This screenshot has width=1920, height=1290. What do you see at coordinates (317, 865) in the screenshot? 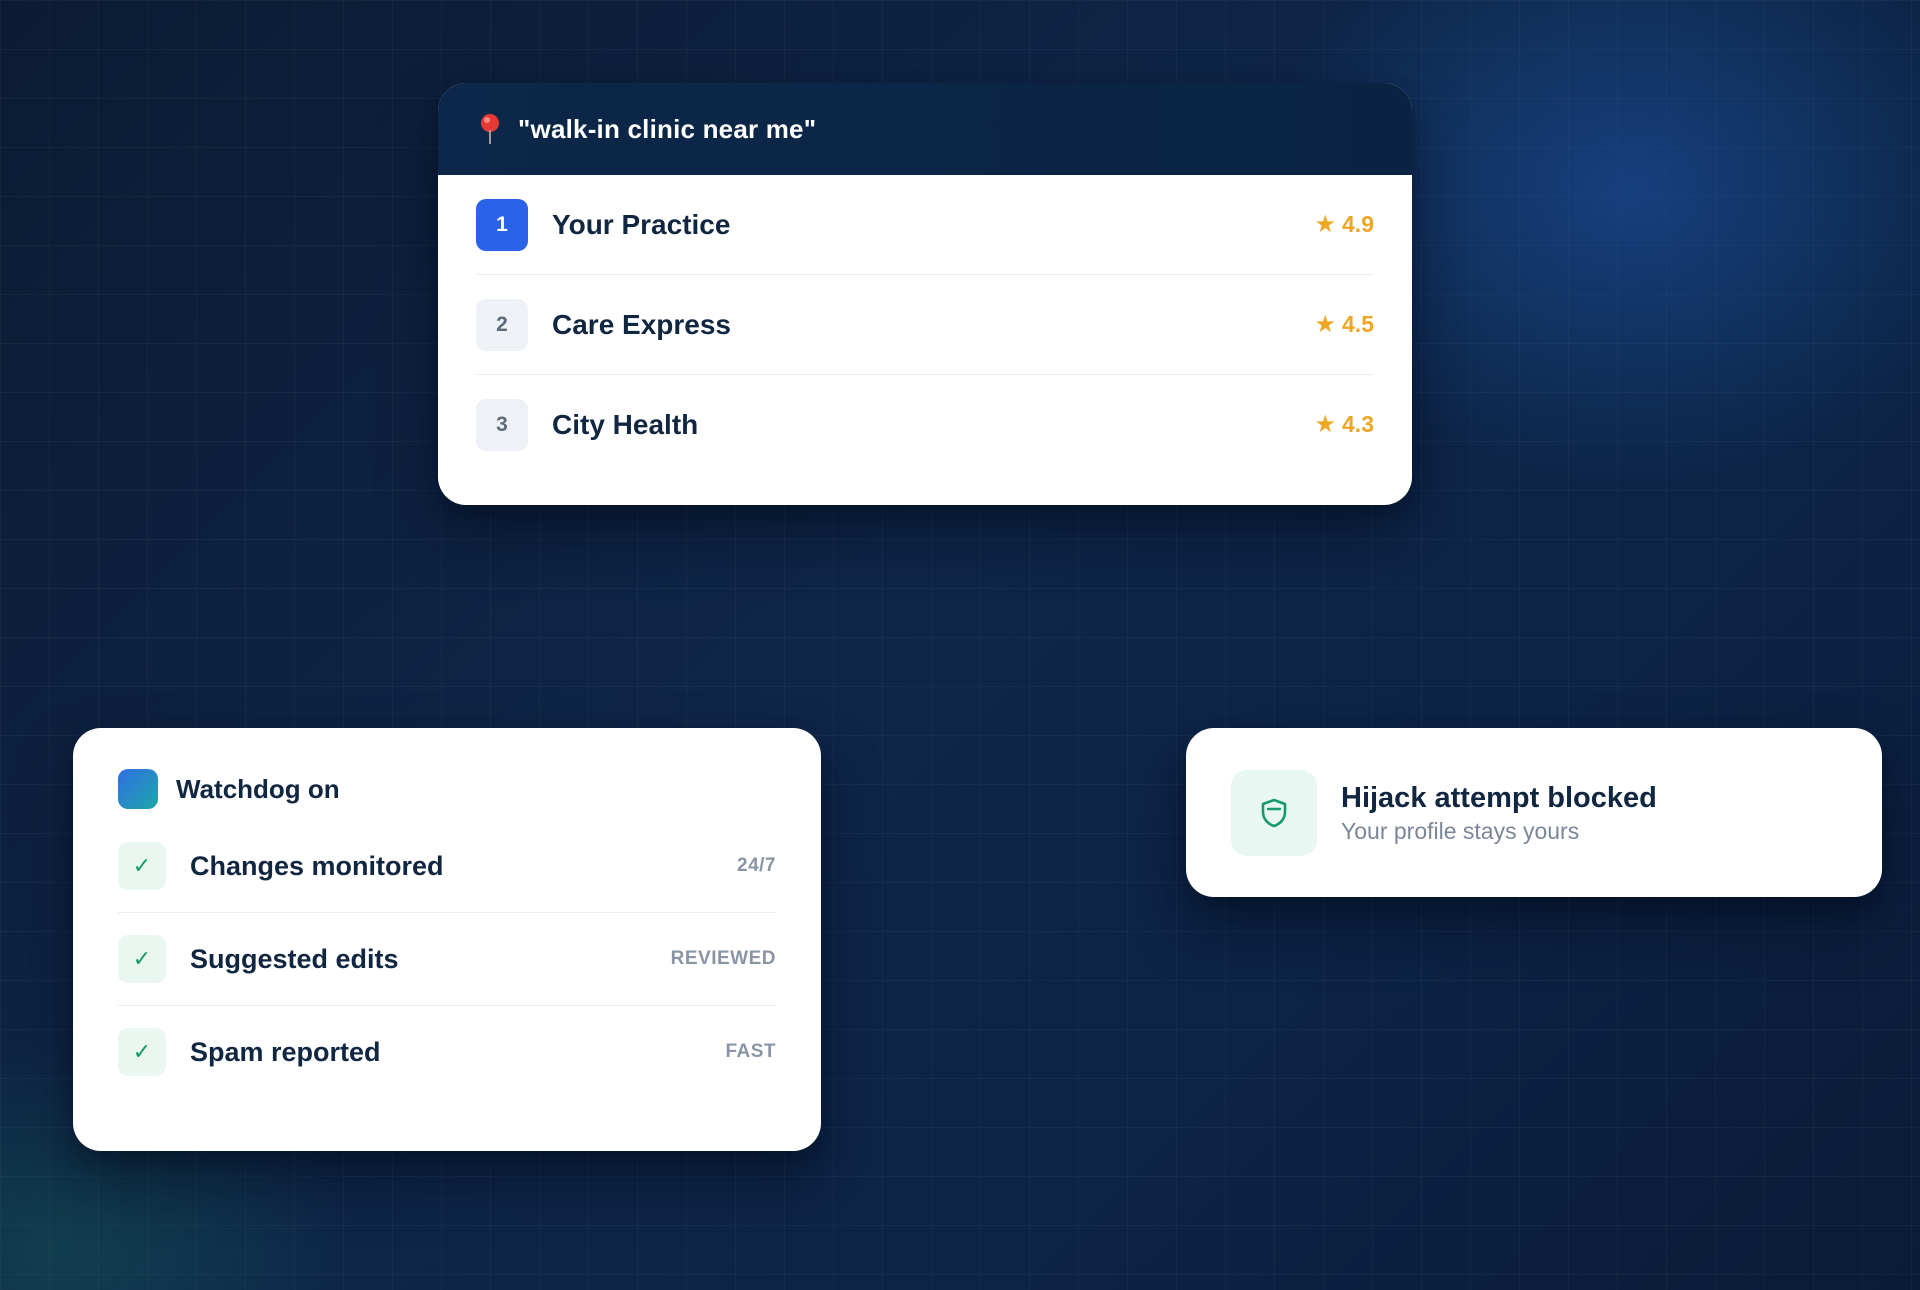
I see `check-label: Changes monitored` at bounding box center [317, 865].